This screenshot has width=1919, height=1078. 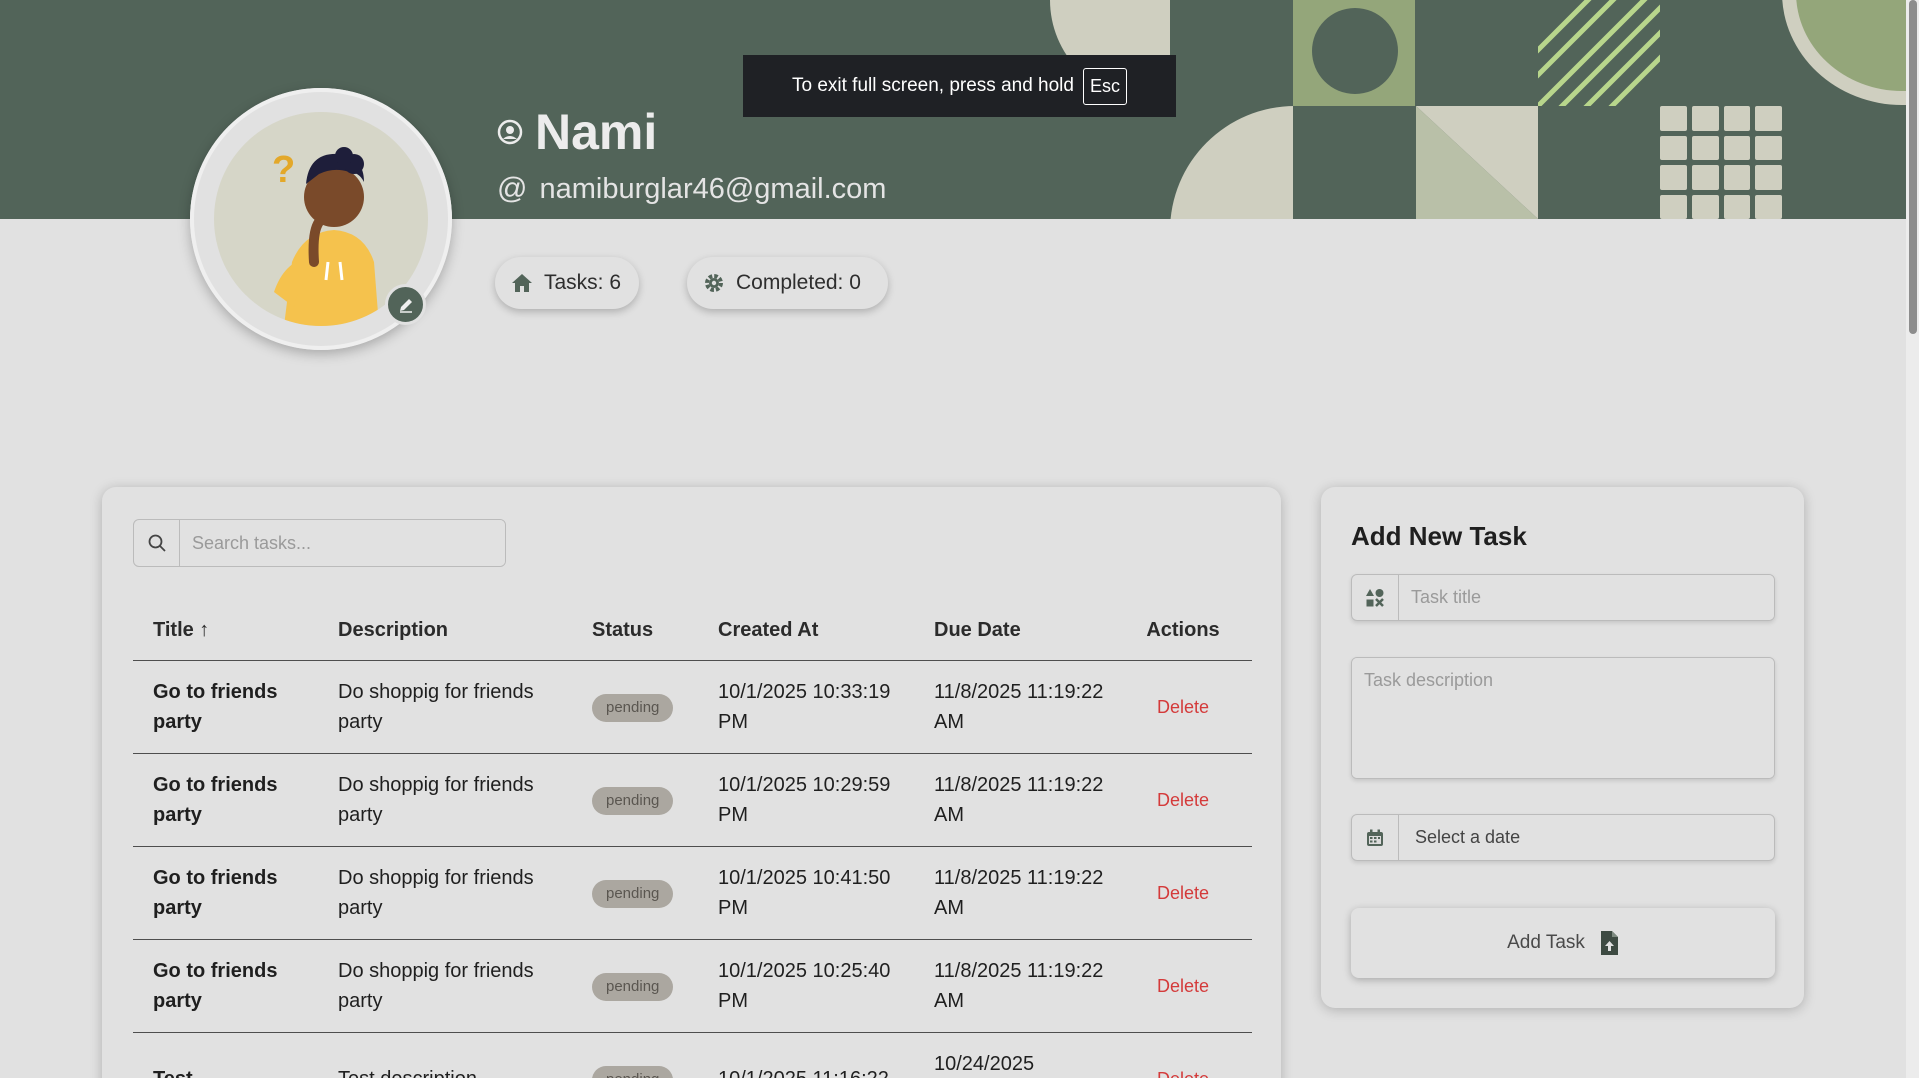 What do you see at coordinates (596, 132) in the screenshot?
I see `user-name-text: Nami` at bounding box center [596, 132].